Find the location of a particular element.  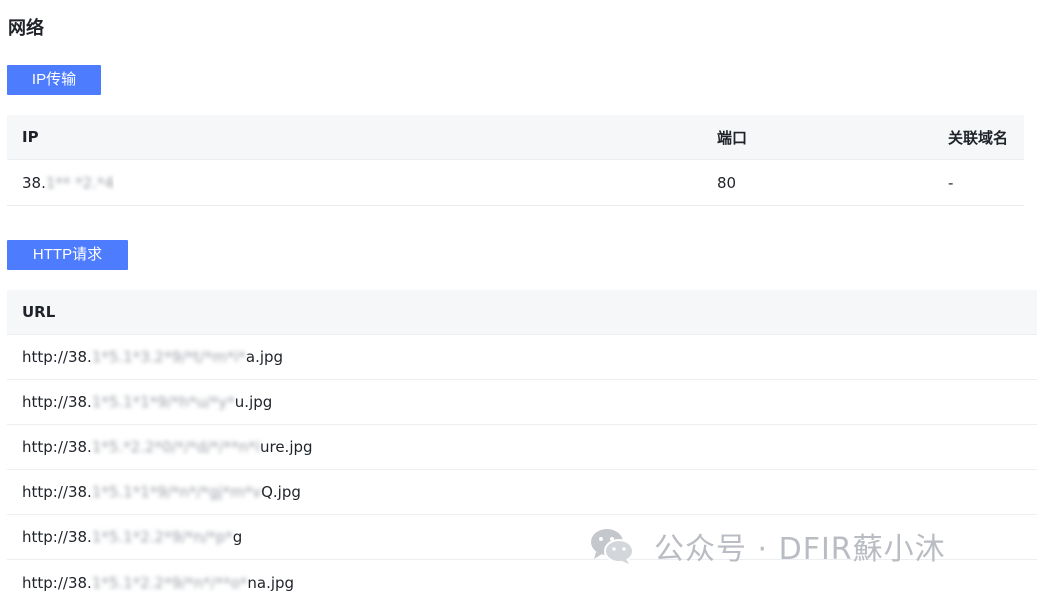

header-domain: 关联域名 is located at coordinates (978, 137).